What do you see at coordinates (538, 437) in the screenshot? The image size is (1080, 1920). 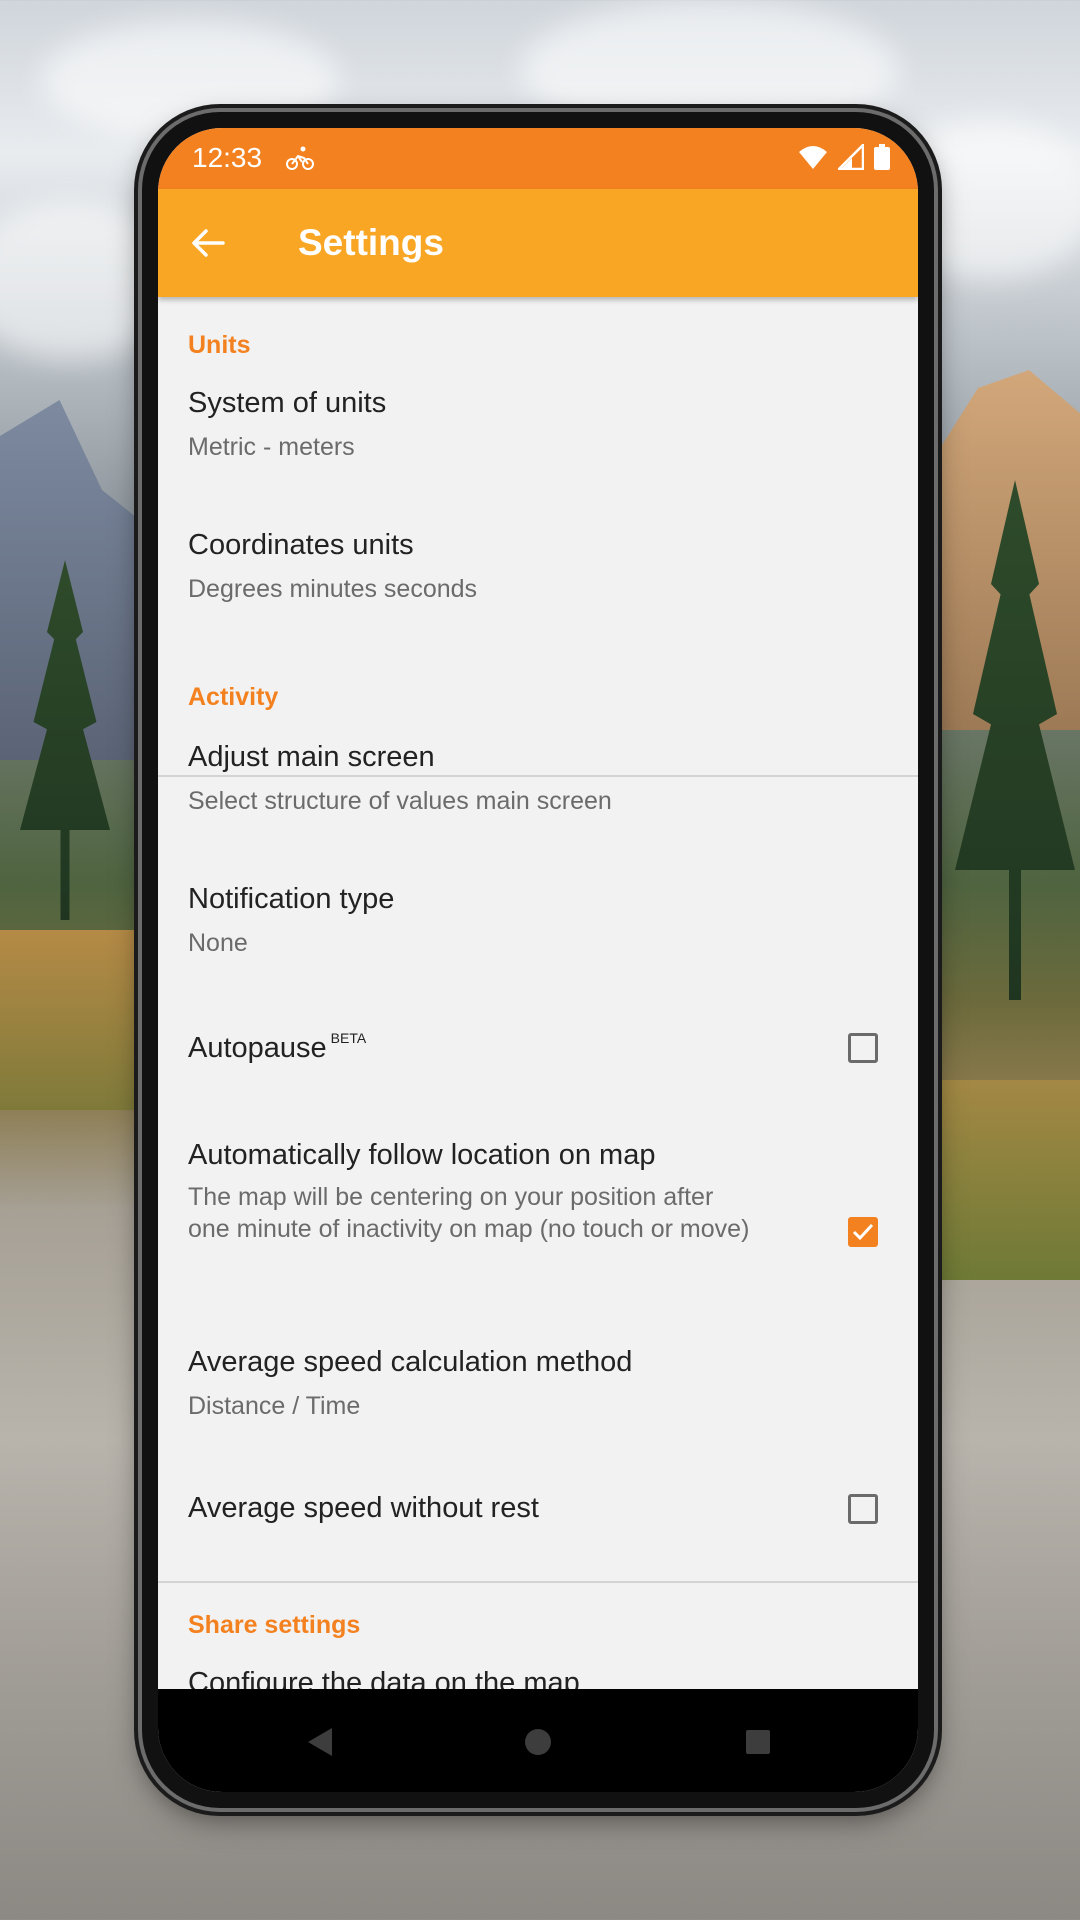 I see `pref-system-of-units: System of units Metric - meters` at bounding box center [538, 437].